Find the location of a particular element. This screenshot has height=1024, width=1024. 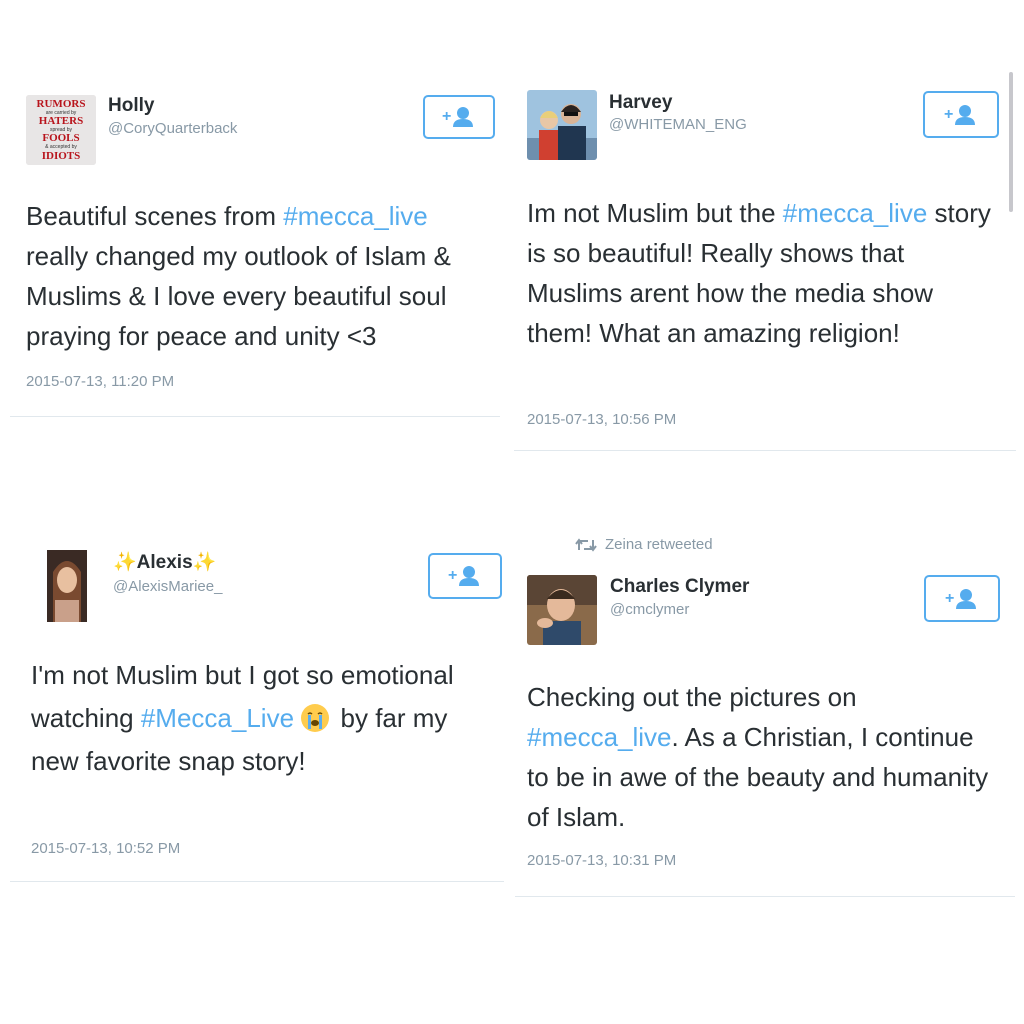

tweet-text-segment is located at coordinates (297, 718).